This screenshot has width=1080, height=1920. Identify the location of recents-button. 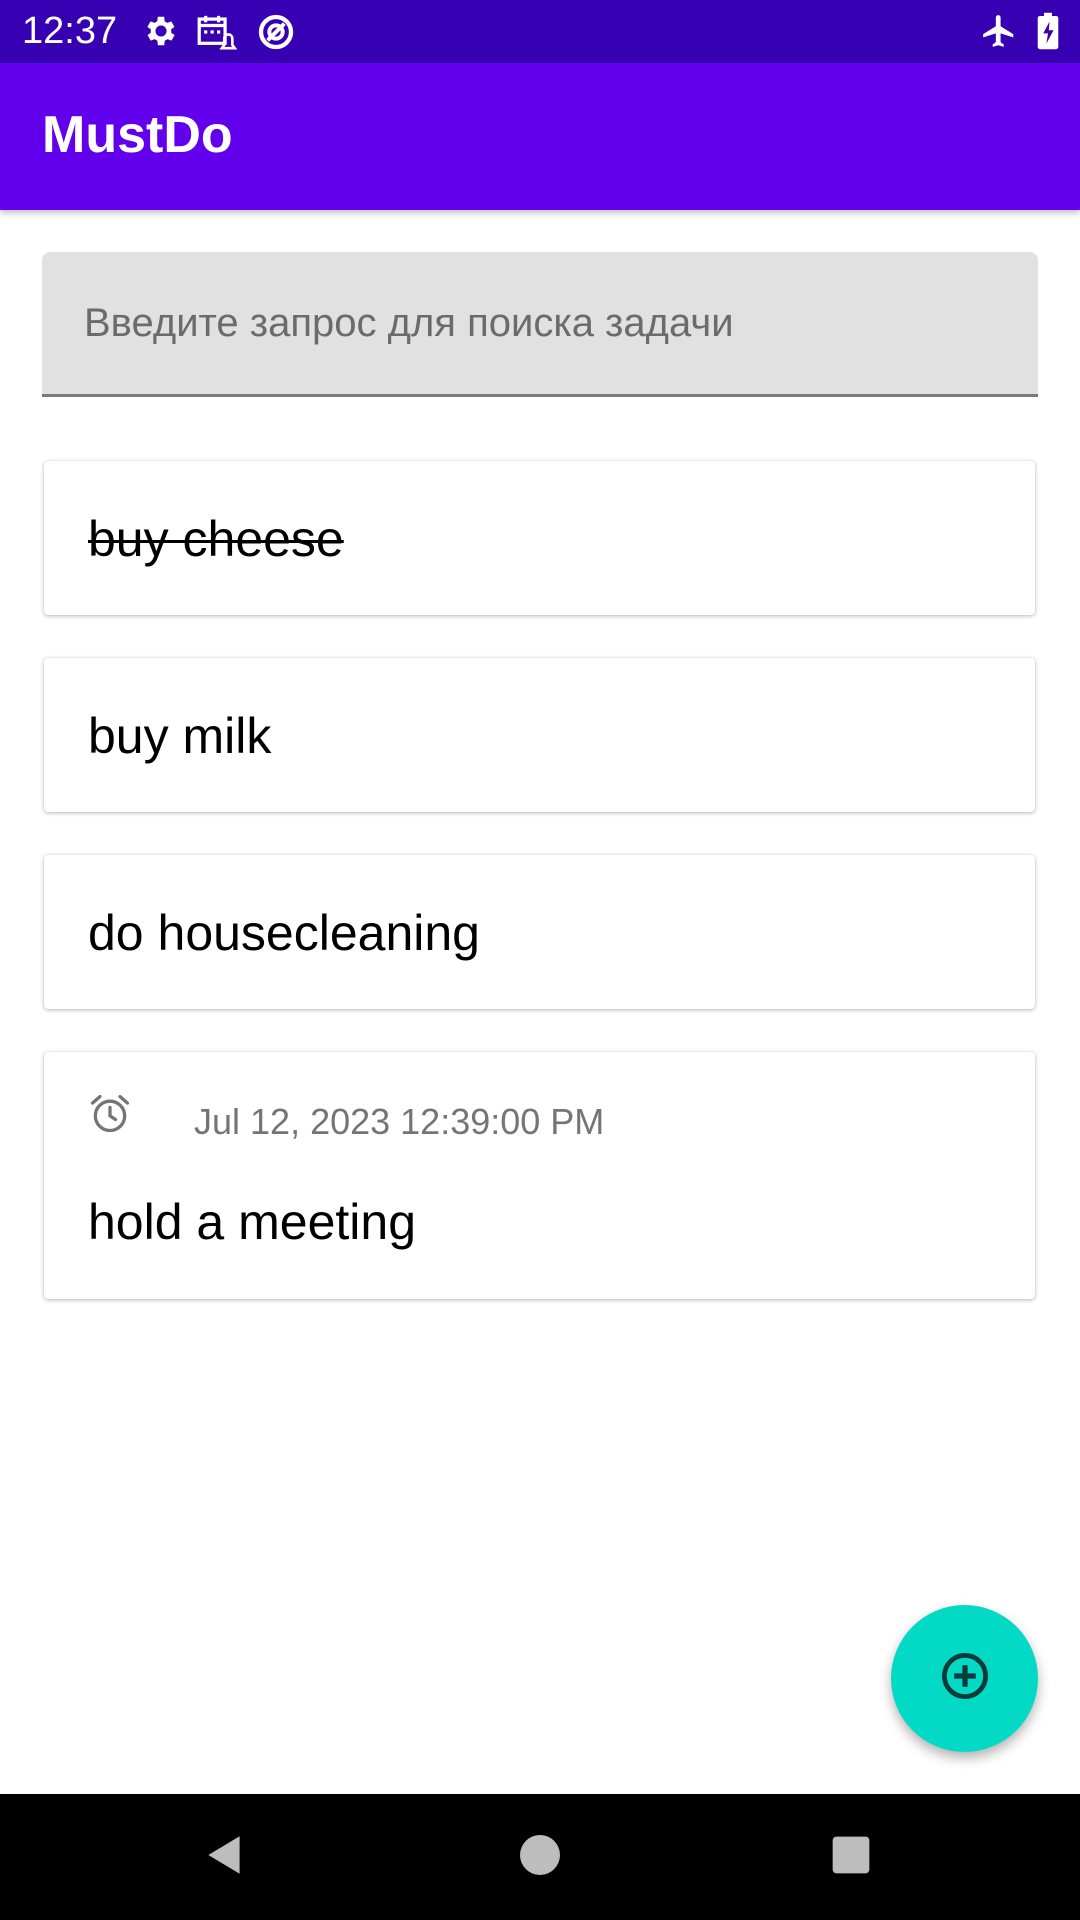
(851, 1857).